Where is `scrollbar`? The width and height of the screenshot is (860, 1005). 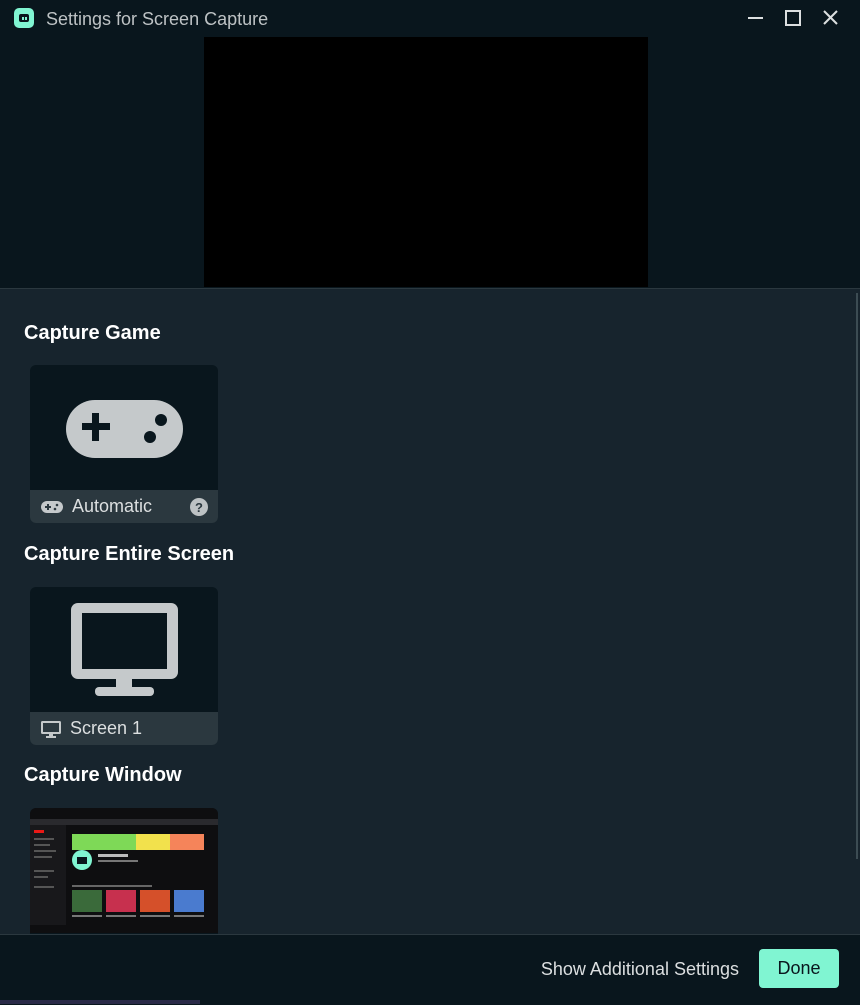
scrollbar is located at coordinates (855, 611).